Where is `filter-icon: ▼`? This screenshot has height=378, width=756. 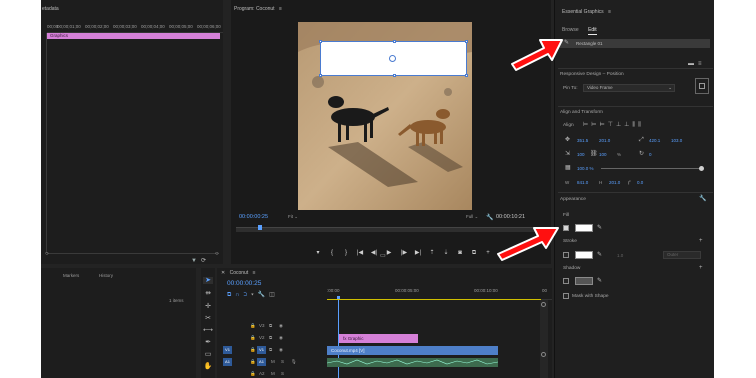
filter-icon: ▼ is located at coordinates (194, 261).